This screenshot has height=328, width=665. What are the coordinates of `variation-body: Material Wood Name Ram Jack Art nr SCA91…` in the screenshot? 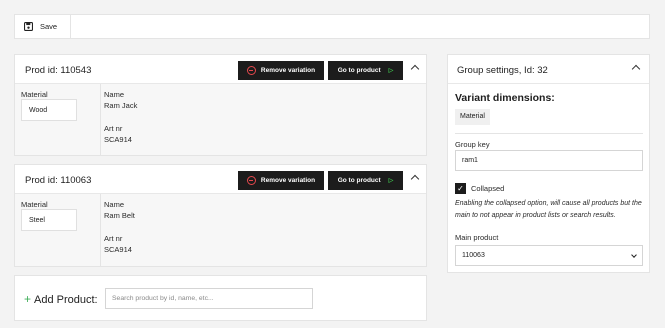 It's located at (220, 119).